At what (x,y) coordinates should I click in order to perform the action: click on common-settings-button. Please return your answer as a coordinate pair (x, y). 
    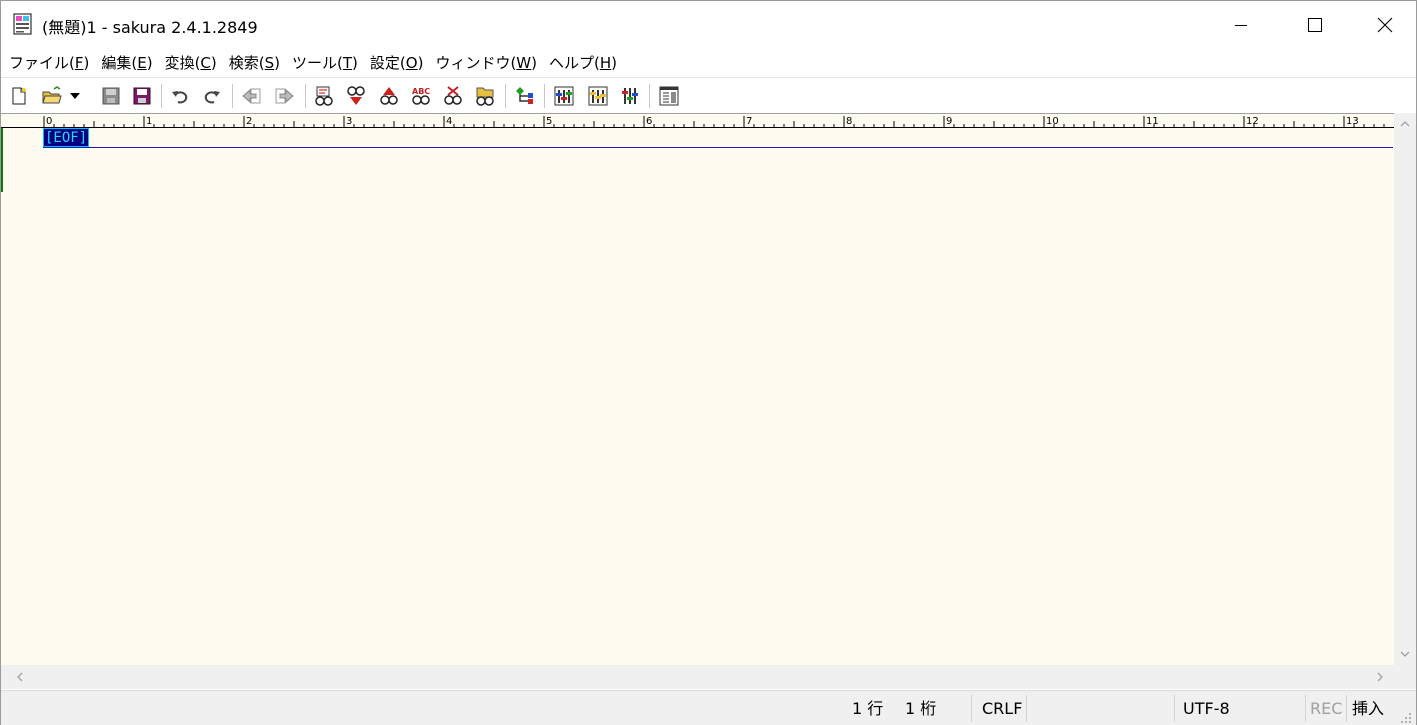
    Looking at the image, I should click on (564, 96).